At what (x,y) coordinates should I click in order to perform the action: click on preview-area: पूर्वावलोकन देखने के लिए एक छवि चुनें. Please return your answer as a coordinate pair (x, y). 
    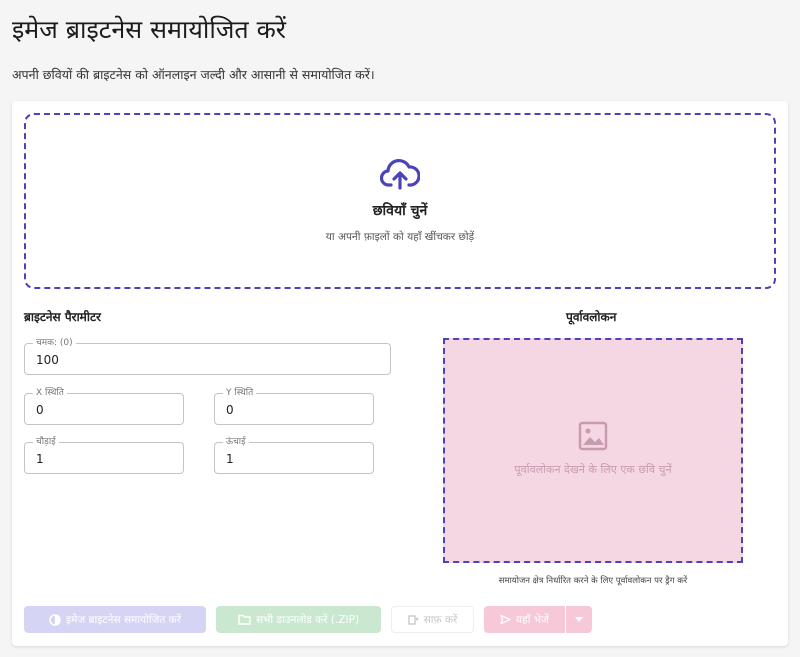
    Looking at the image, I should click on (593, 450).